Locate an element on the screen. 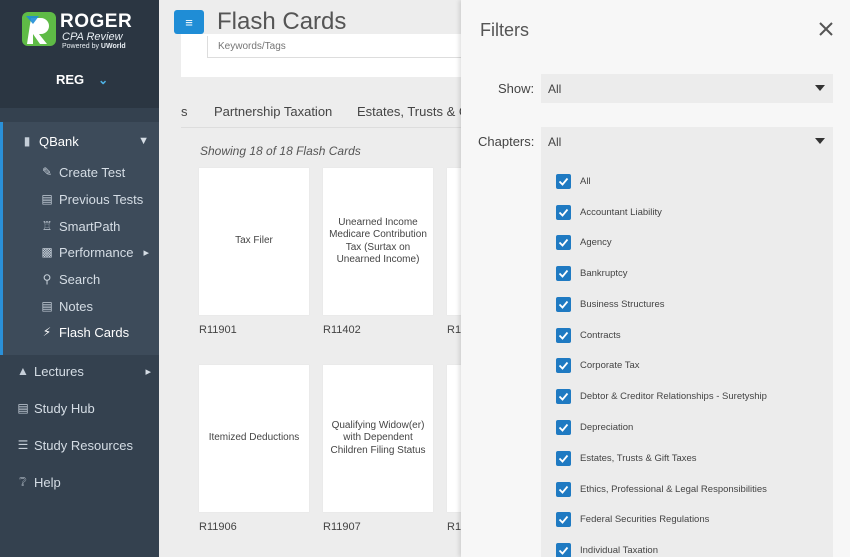 The height and width of the screenshot is (557, 850). show-select-value: All is located at coordinates (555, 88).